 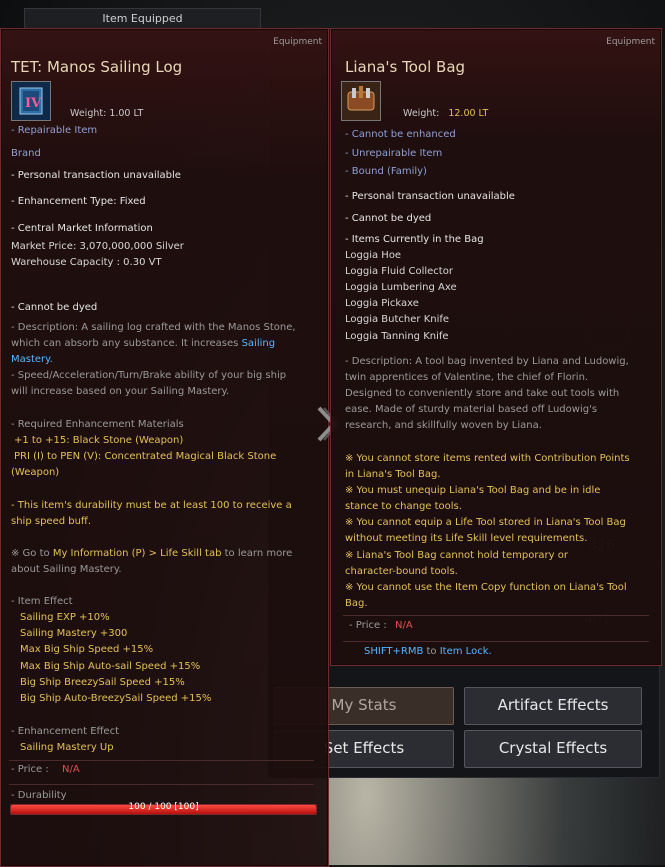 I want to click on repairable-text: - Repairable Item, so click(x=54, y=130).